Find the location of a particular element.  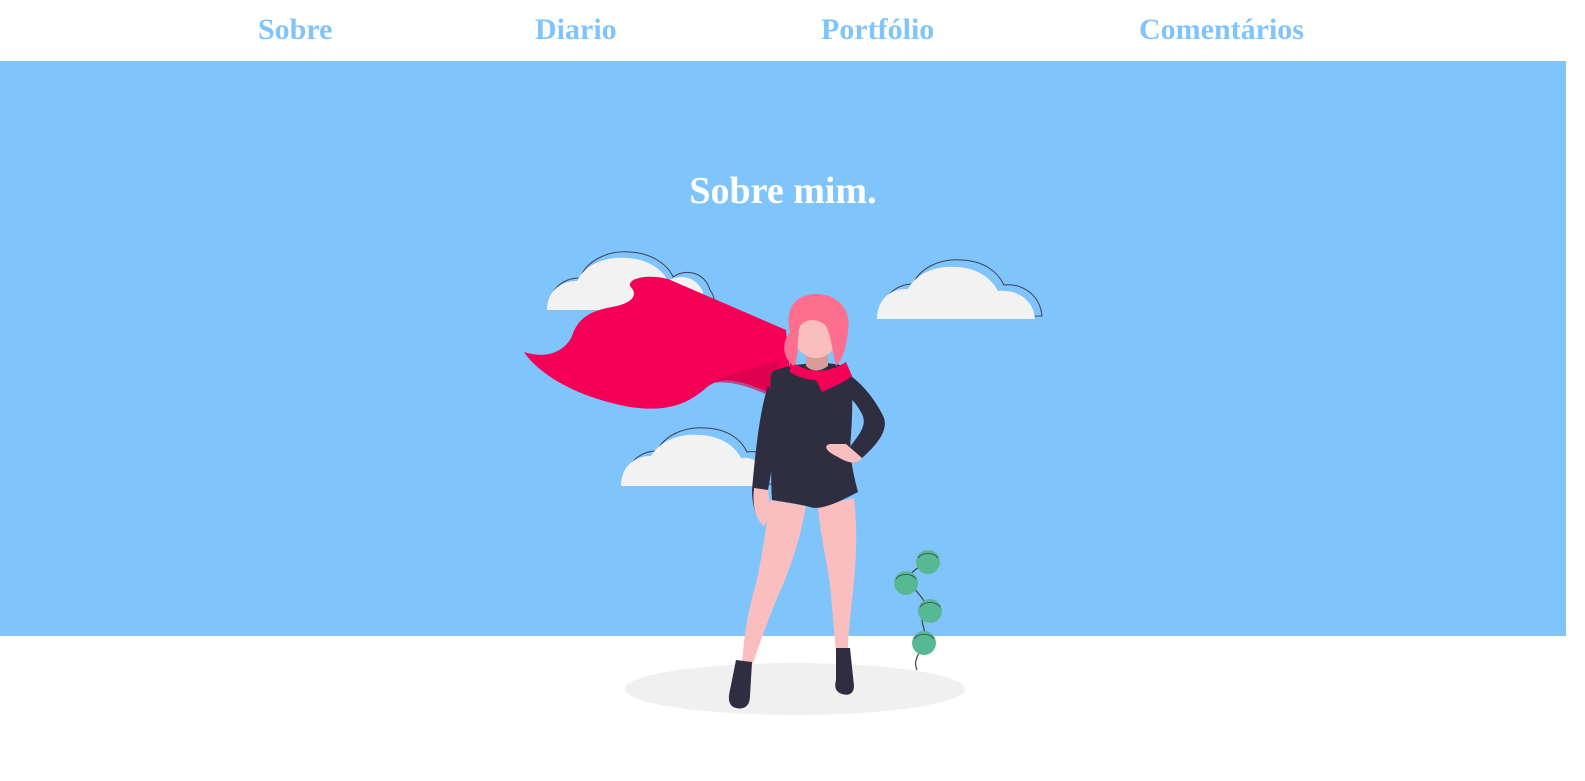

nav-link-diario: Diario is located at coordinates (576, 30).